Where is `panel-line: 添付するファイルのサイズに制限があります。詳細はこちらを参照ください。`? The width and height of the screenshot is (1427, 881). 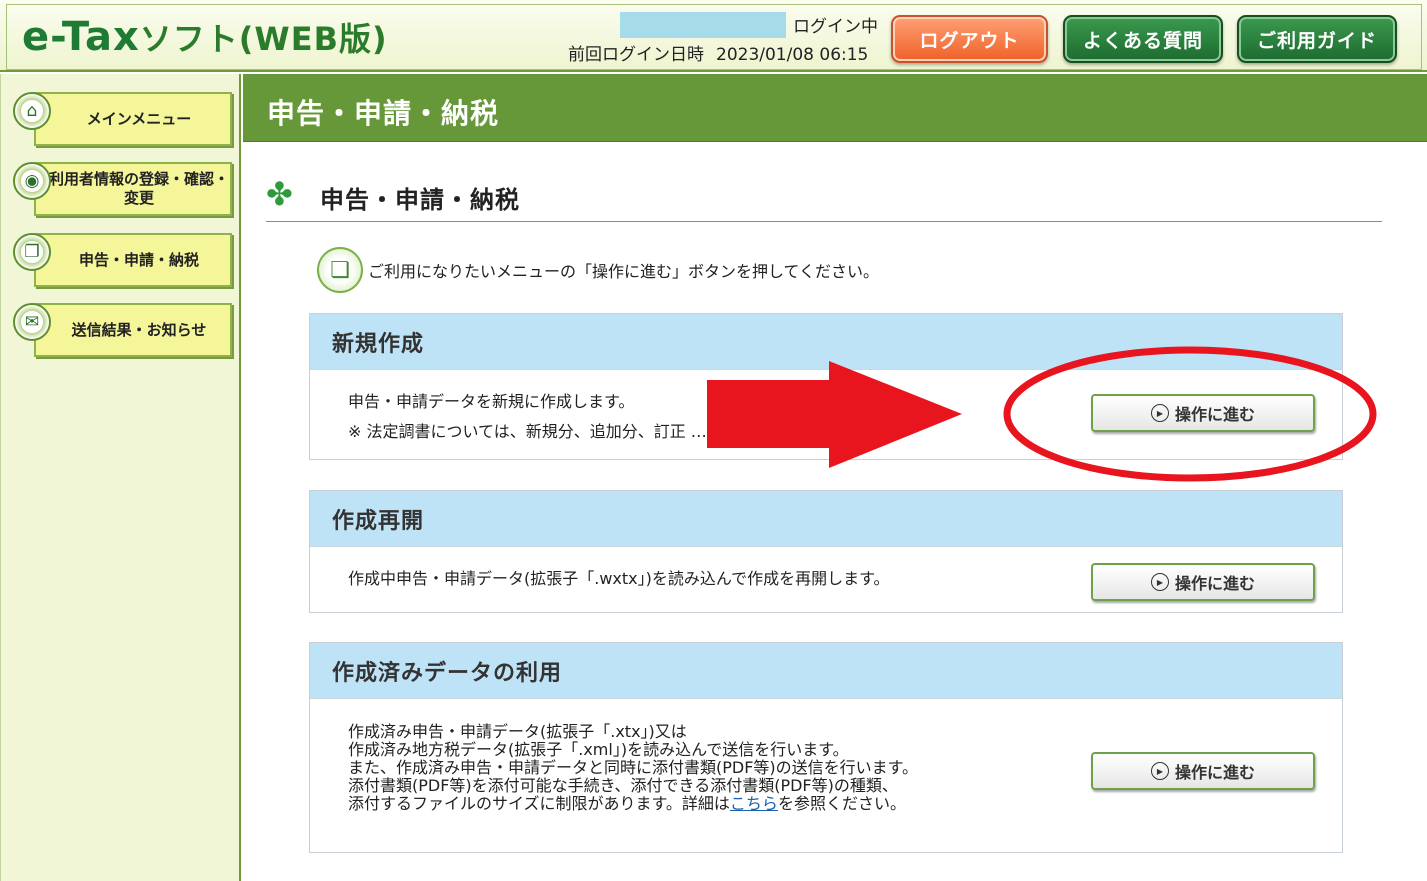 panel-line: 添付するファイルのサイズに制限があります。詳細はこちらを参照ください。 is located at coordinates (633, 804).